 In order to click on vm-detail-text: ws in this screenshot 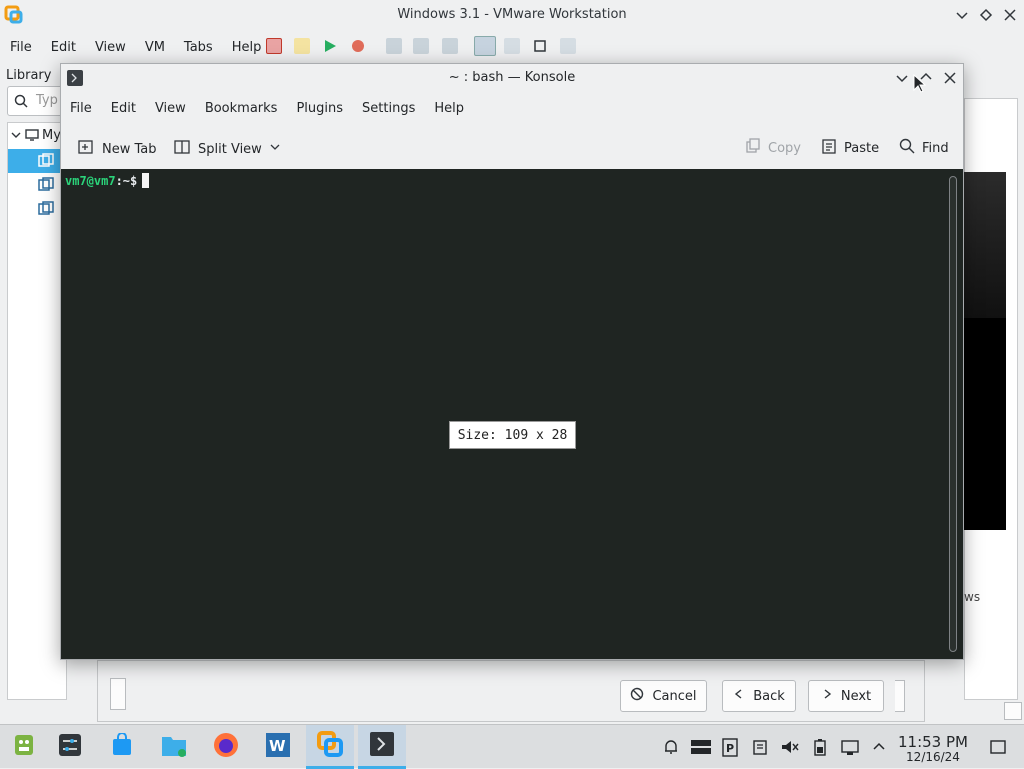, I will do `click(972, 597)`.